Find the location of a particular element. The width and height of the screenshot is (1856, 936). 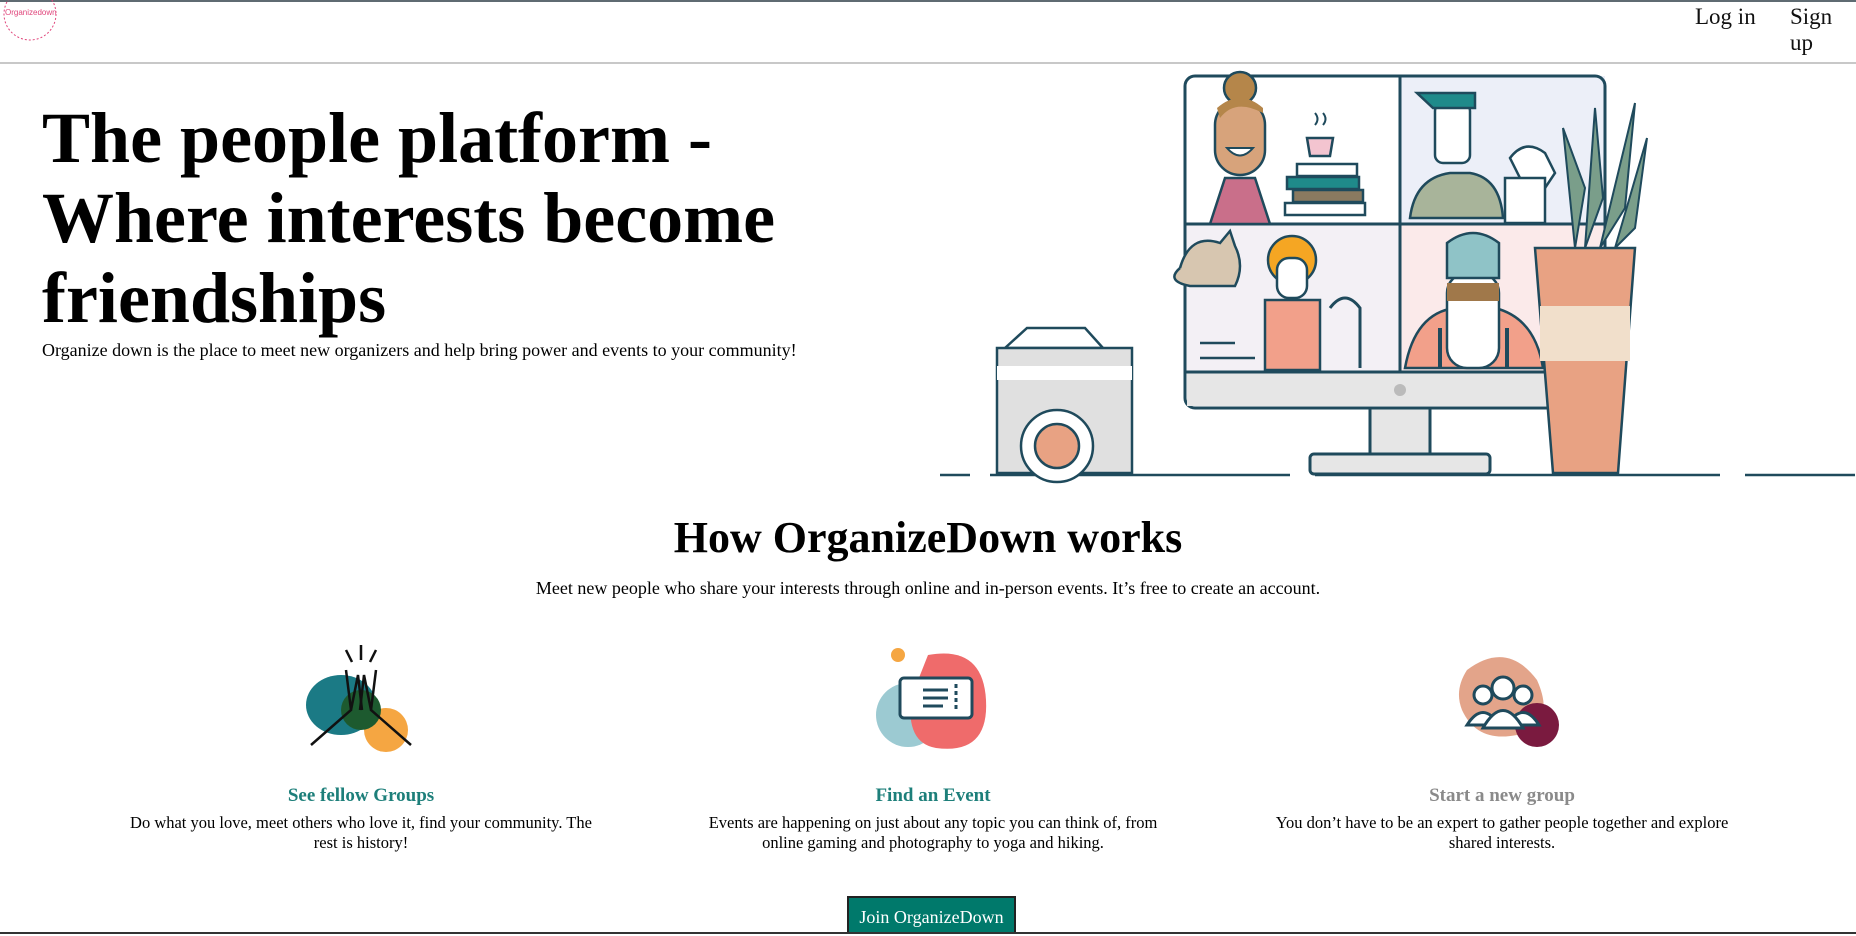

how-it-works-title: How OrganizeDown works is located at coordinates (928, 537).